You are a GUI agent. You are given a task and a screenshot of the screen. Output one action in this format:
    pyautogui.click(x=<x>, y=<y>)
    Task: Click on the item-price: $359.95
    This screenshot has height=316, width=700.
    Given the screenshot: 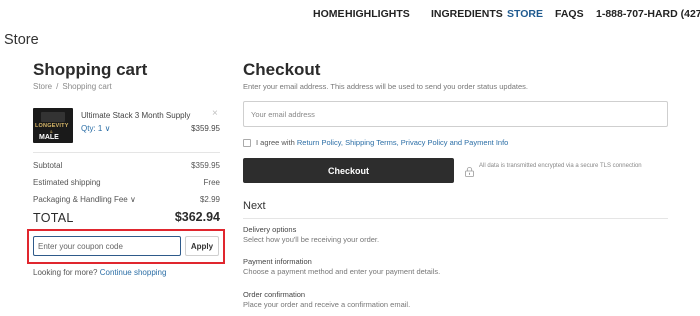 What is the action you would take?
    pyautogui.click(x=205, y=128)
    